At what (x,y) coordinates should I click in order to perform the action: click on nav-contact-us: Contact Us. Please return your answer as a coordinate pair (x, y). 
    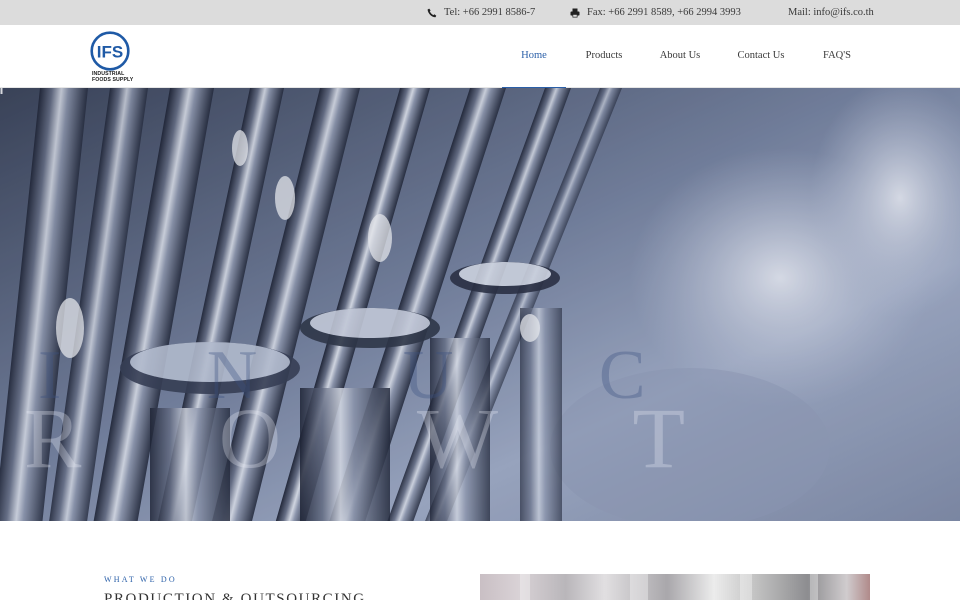
    Looking at the image, I should click on (761, 56).